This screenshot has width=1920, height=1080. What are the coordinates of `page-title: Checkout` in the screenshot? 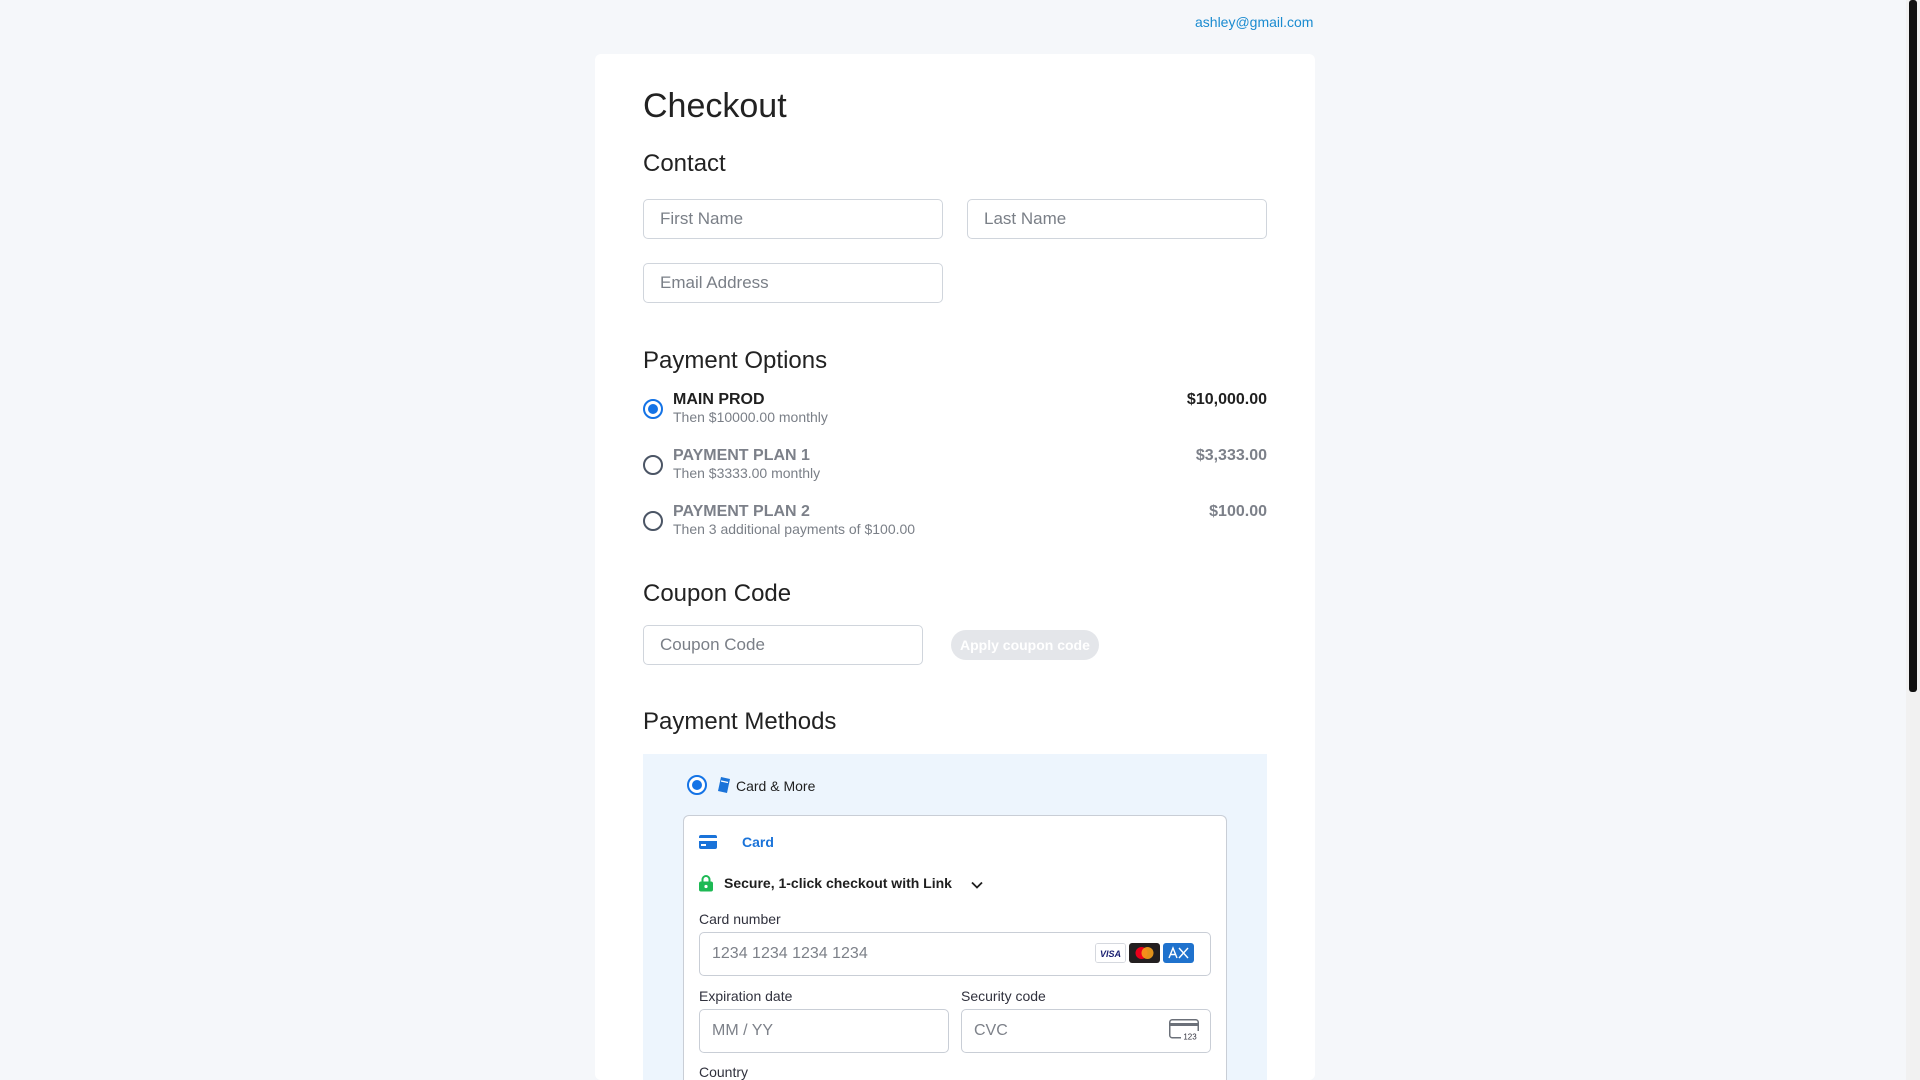 It's located at (715, 106).